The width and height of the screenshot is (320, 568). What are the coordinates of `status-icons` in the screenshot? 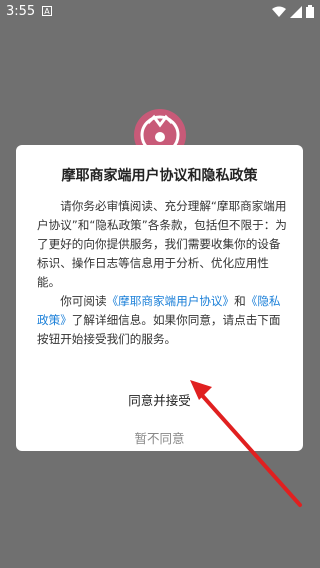 It's located at (293, 11).